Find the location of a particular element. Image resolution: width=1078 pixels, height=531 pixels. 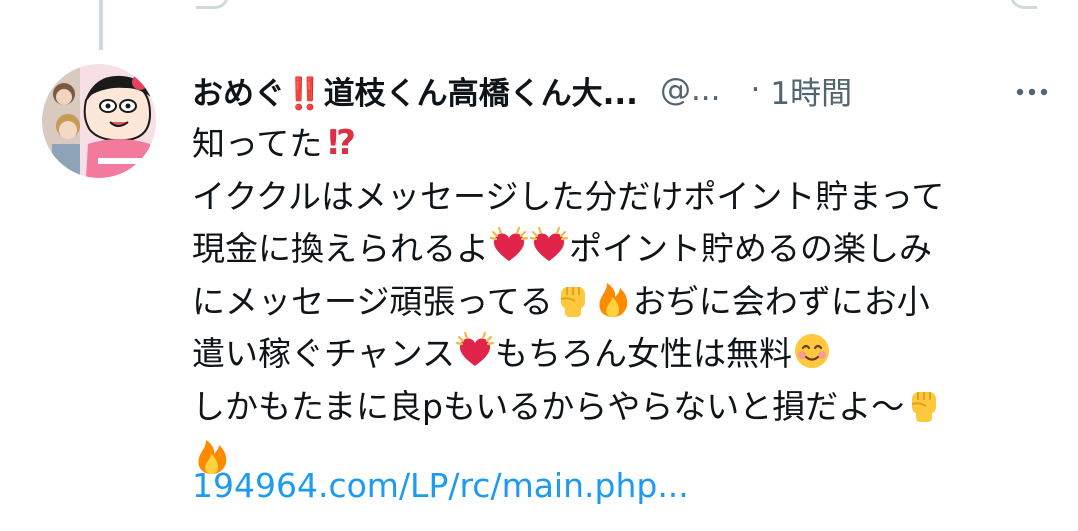

more-options-button is located at coordinates (1032, 90).